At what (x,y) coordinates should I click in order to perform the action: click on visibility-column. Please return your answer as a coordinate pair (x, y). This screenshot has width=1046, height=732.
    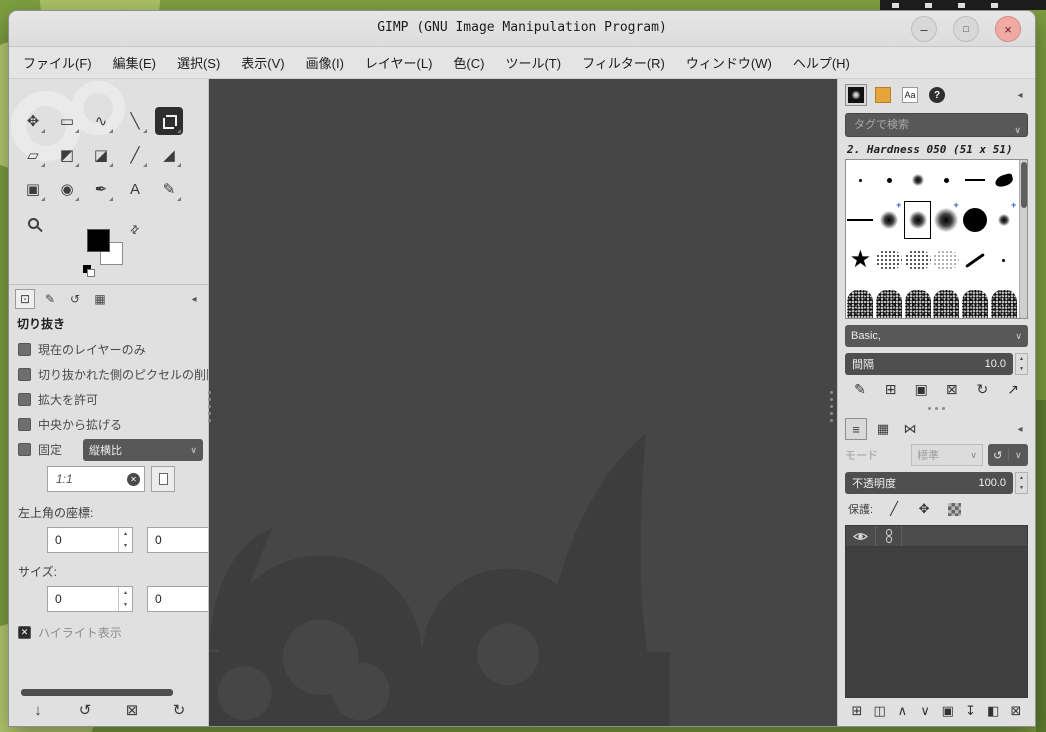
    Looking at the image, I should click on (861, 536).